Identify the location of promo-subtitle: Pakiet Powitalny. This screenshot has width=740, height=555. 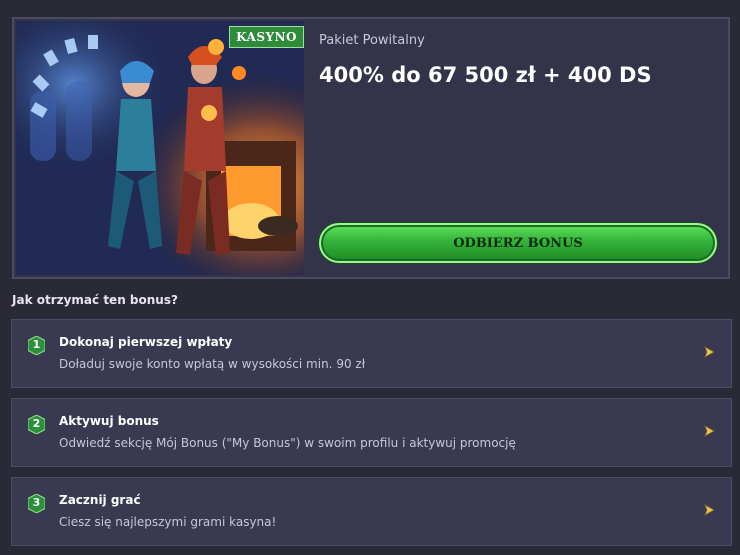
(372, 40).